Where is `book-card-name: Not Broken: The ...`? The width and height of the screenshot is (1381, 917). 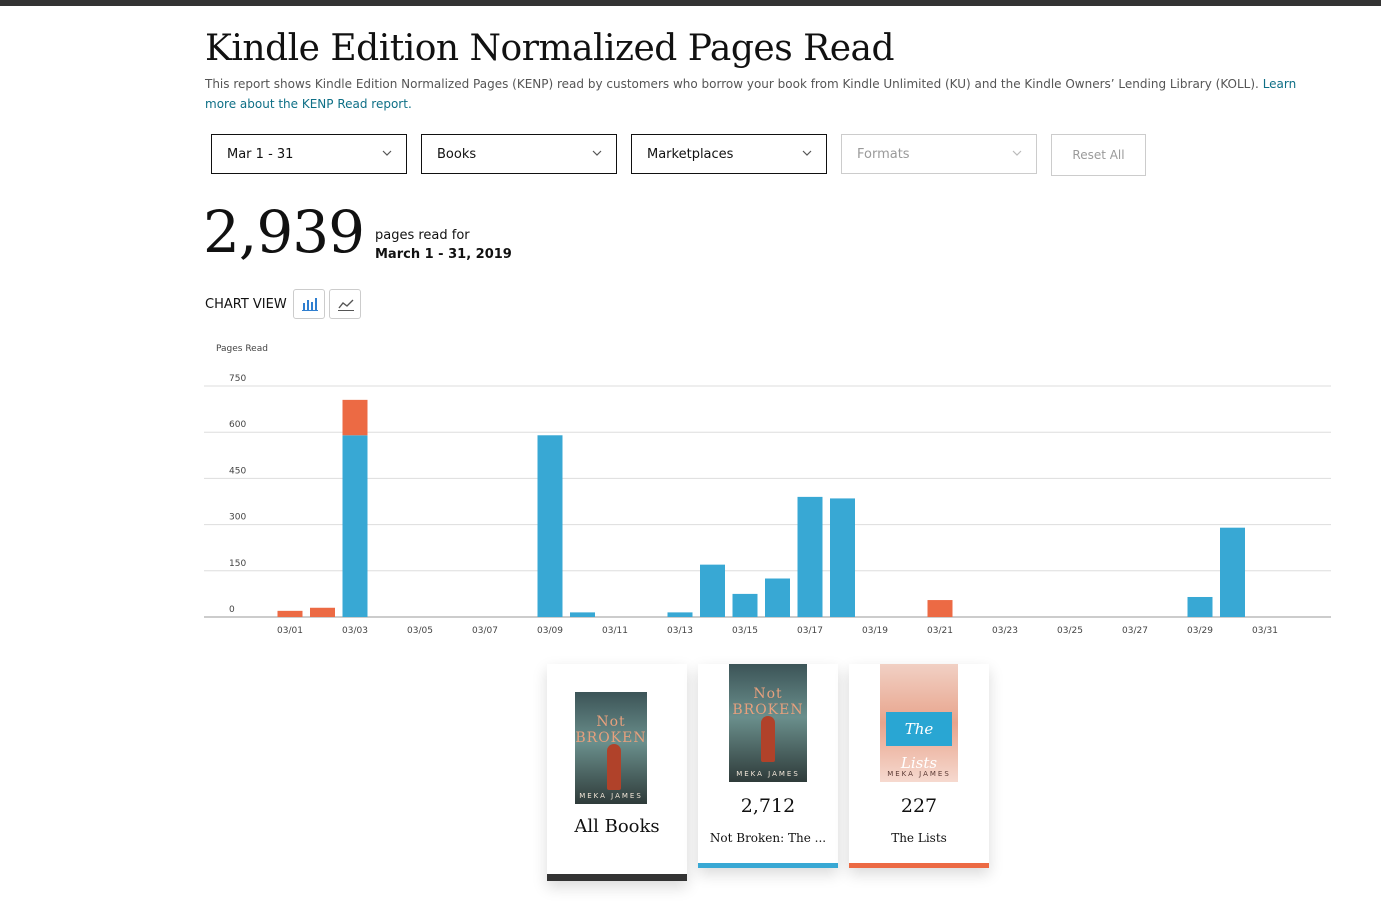
book-card-name: Not Broken: The ... is located at coordinates (768, 838).